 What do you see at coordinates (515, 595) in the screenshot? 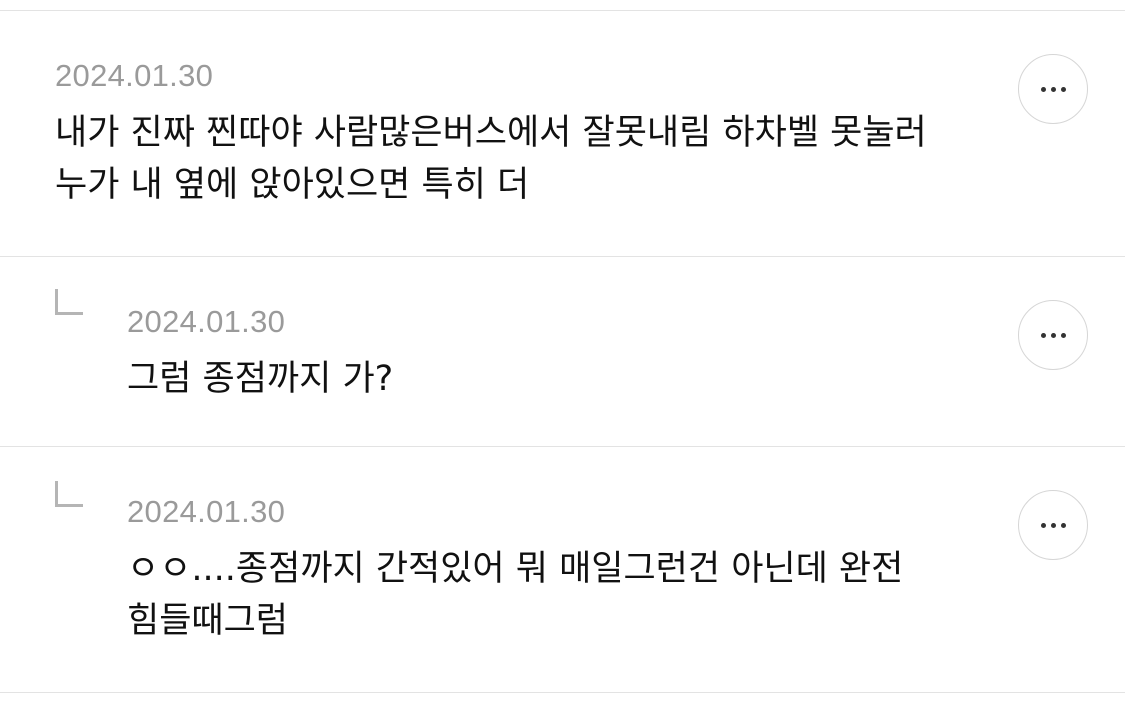
I see `reply-text: ㅇㅇ....종점까지 간적있어 뭐 매일그런건 아닌데 완전 힘들때그럼` at bounding box center [515, 595].